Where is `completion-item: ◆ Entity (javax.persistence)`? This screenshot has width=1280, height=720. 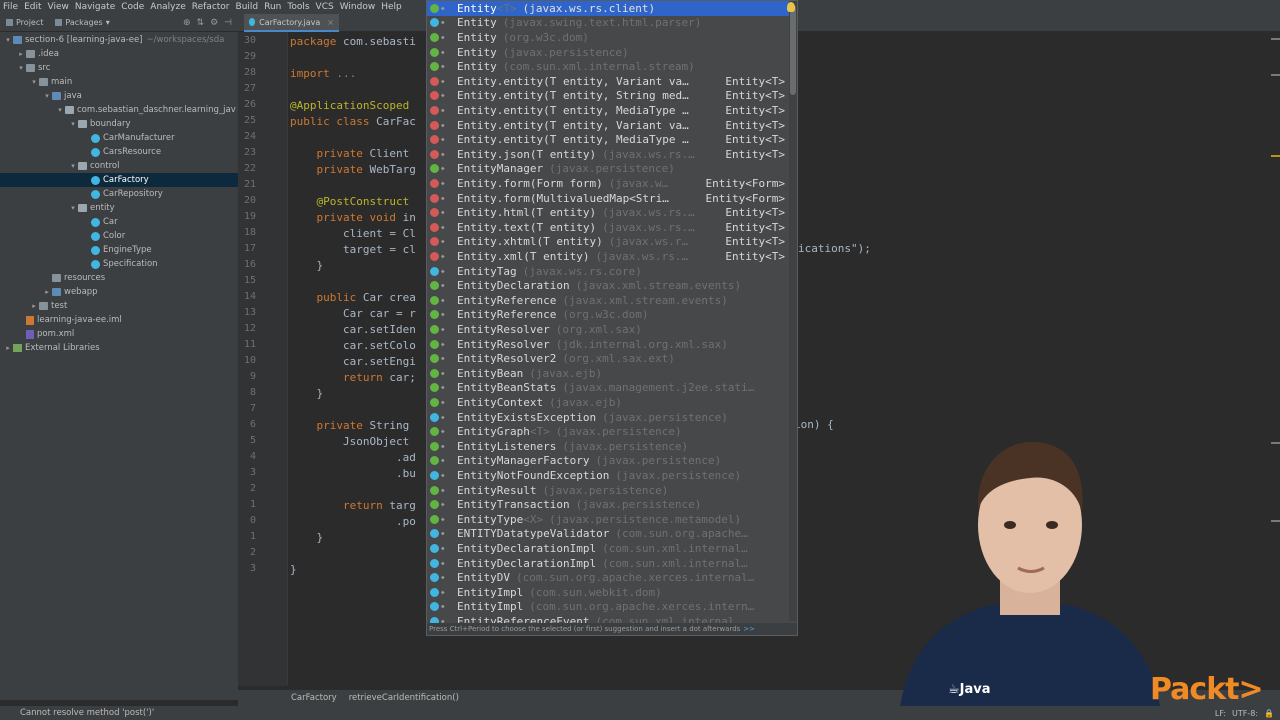 completion-item: ◆ Entity (javax.persistence) is located at coordinates (608, 52).